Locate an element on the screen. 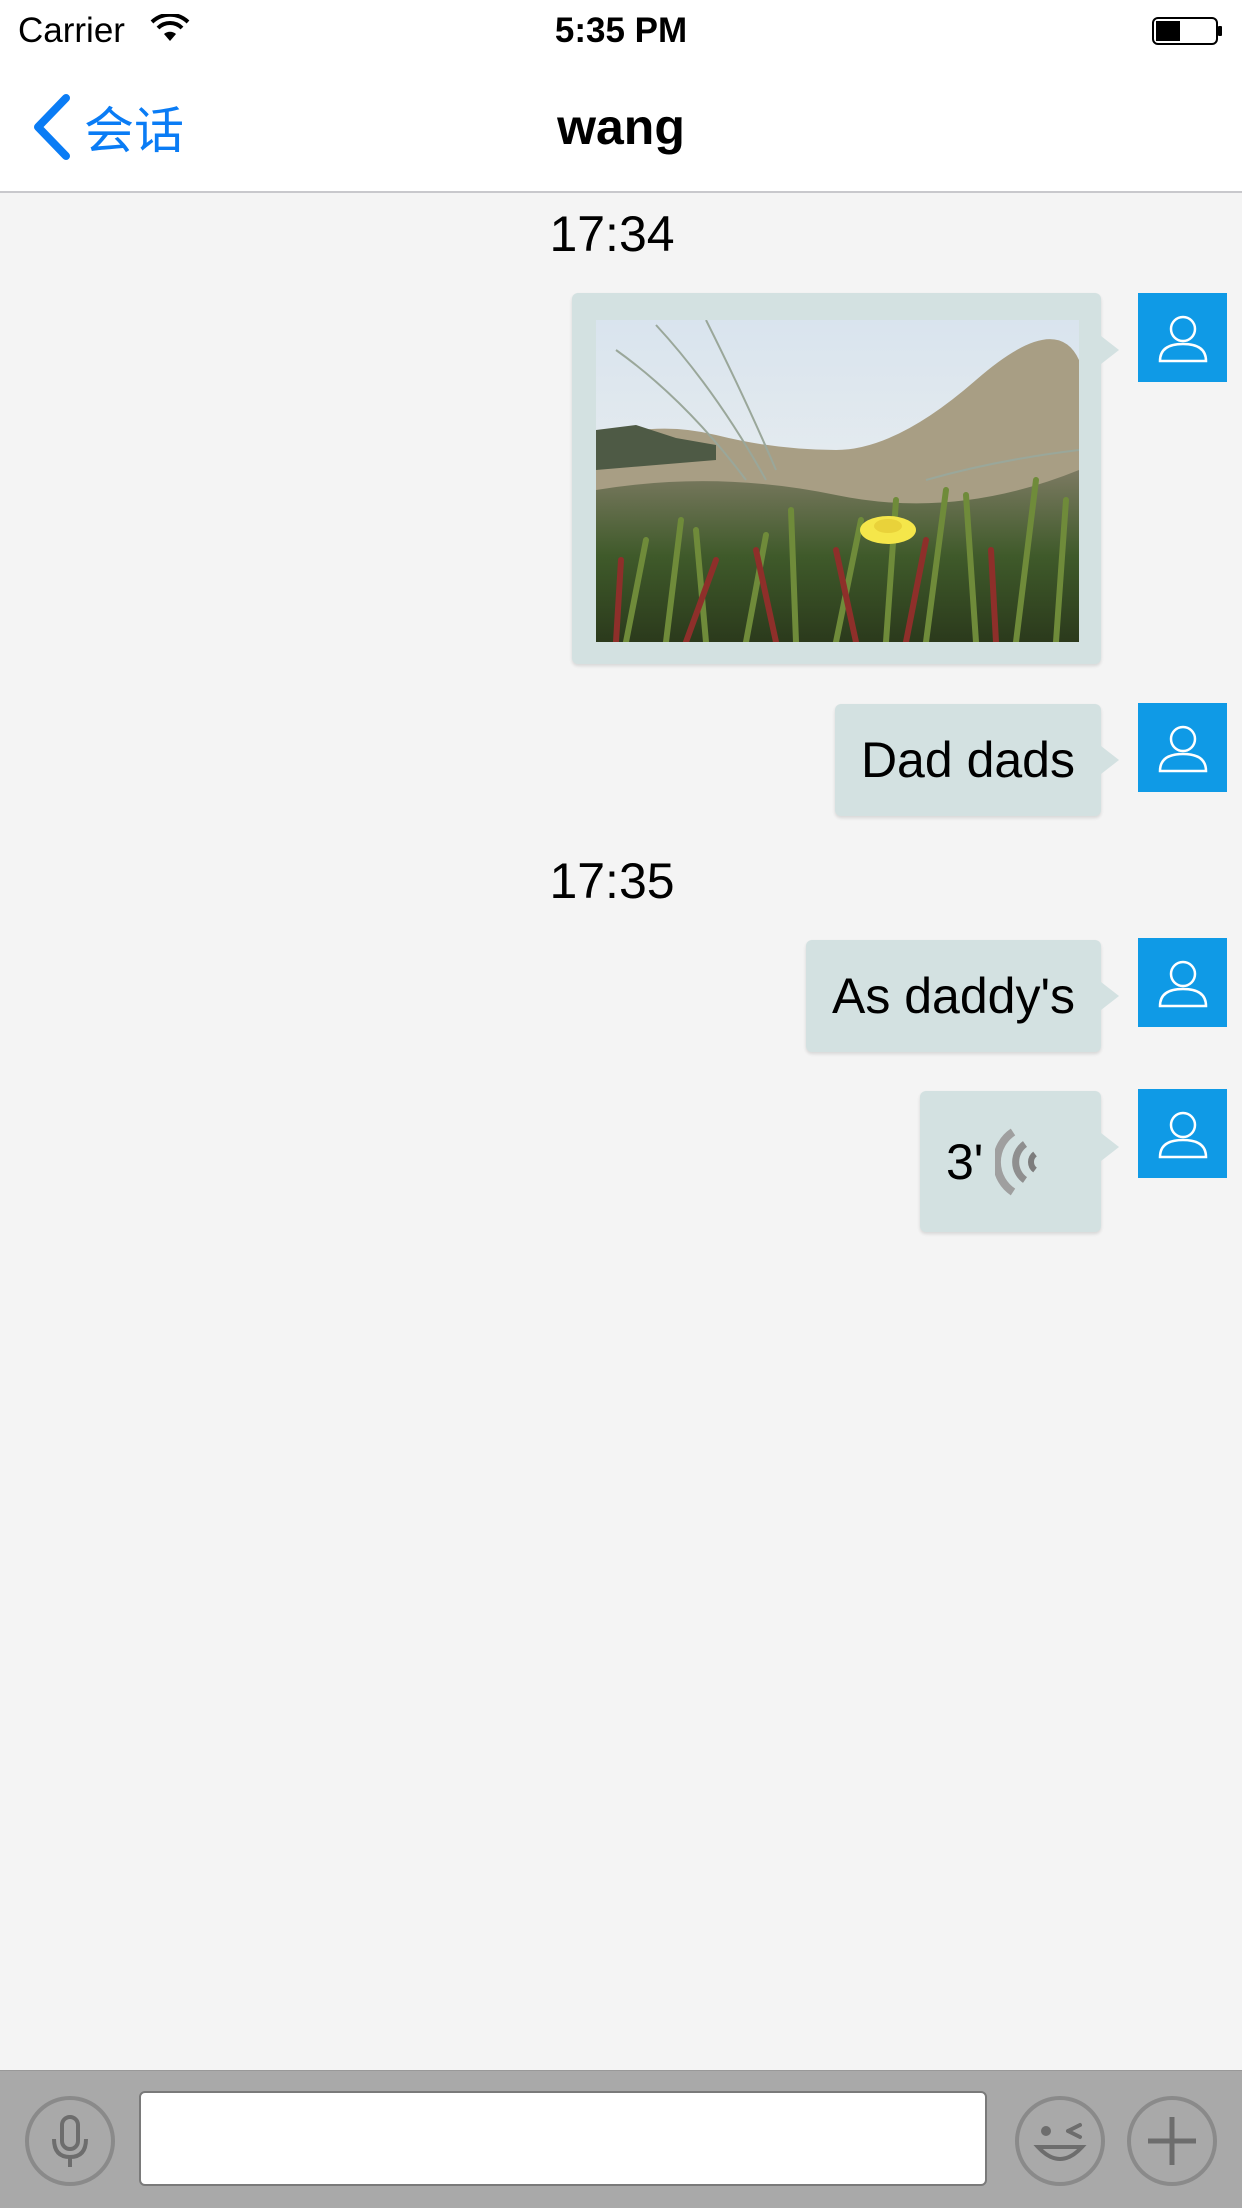 The height and width of the screenshot is (2208, 1242). voice-wave-icon is located at coordinates (1016, 1161).